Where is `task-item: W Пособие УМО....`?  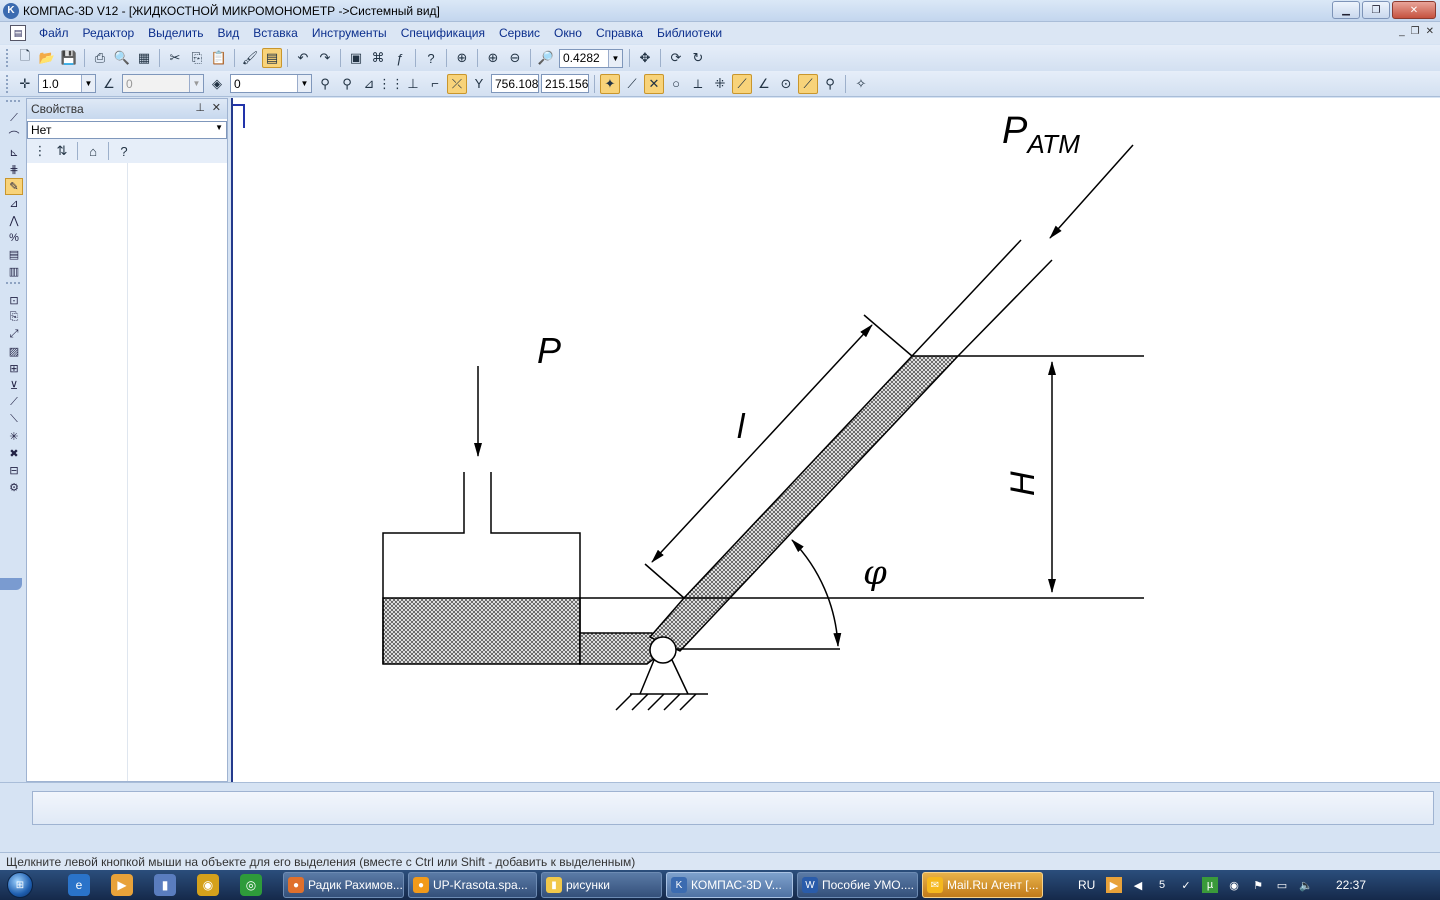
task-item: W Пособие УМО.... is located at coordinates (857, 885).